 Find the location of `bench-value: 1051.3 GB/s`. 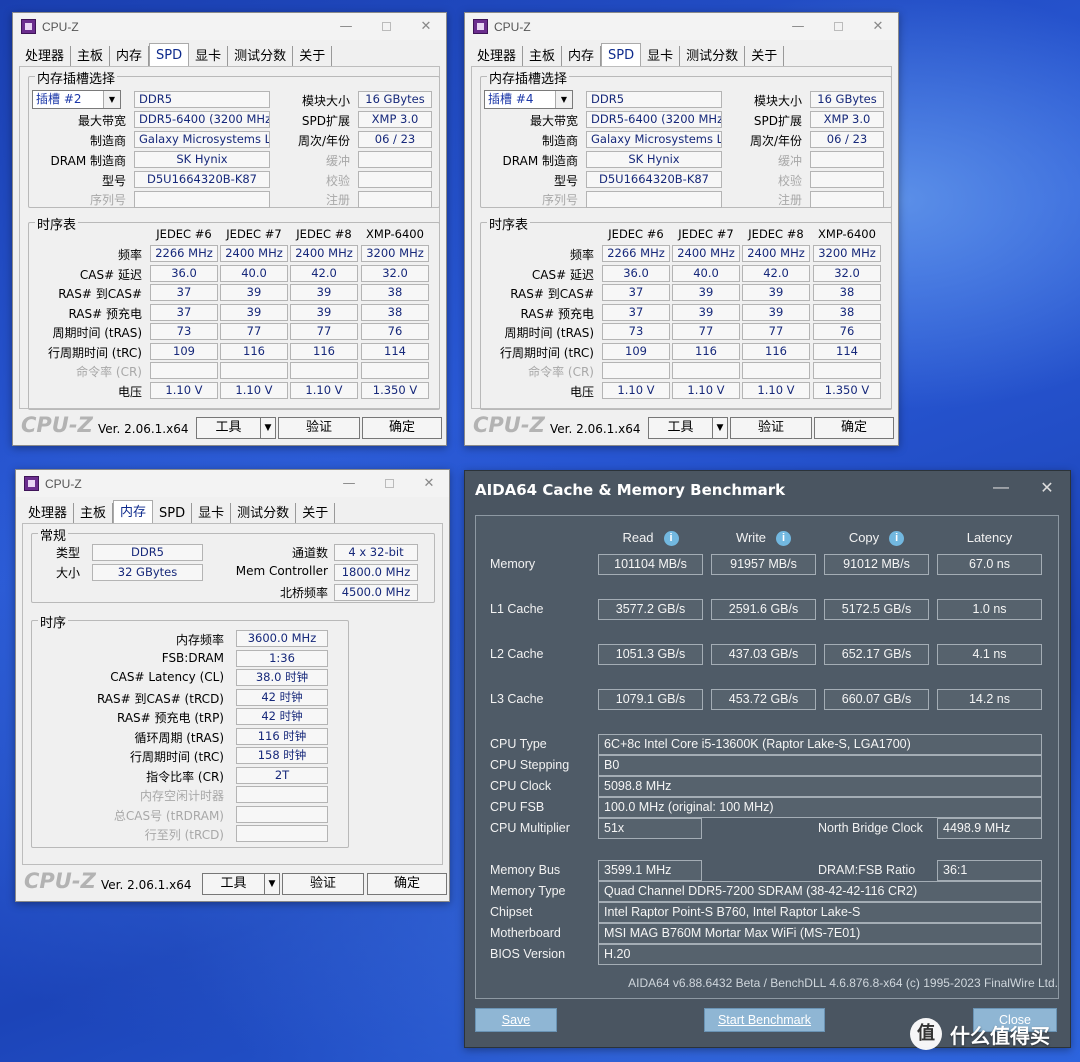

bench-value: 1051.3 GB/s is located at coordinates (650, 654).